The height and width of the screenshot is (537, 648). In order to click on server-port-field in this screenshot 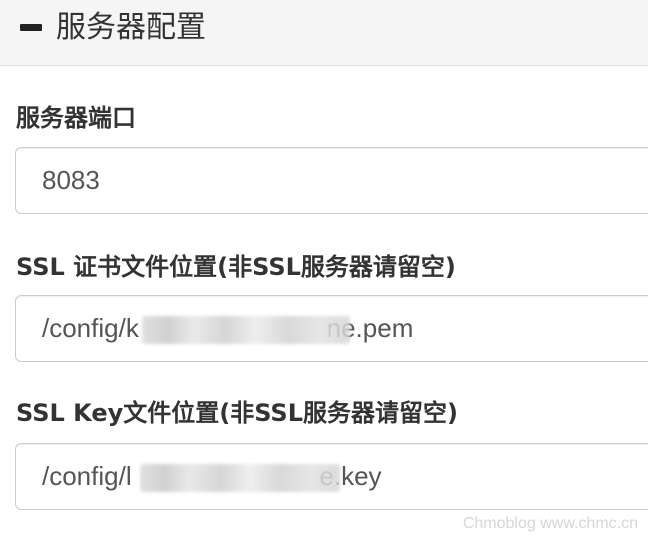, I will do `click(331, 180)`.